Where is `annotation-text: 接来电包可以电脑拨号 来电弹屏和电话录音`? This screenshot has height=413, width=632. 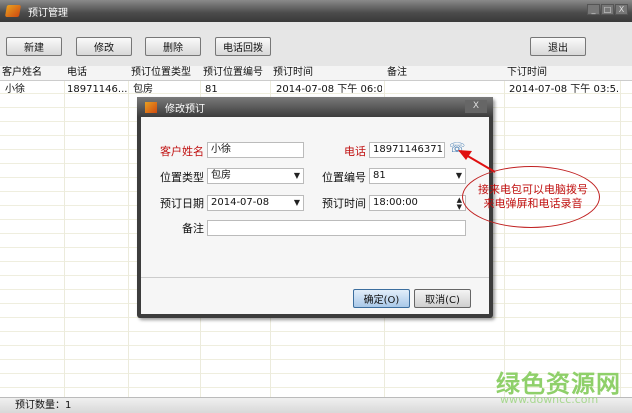 annotation-text: 接来电包可以电脑拨号 来电弹屏和电话录音 is located at coordinates (533, 197).